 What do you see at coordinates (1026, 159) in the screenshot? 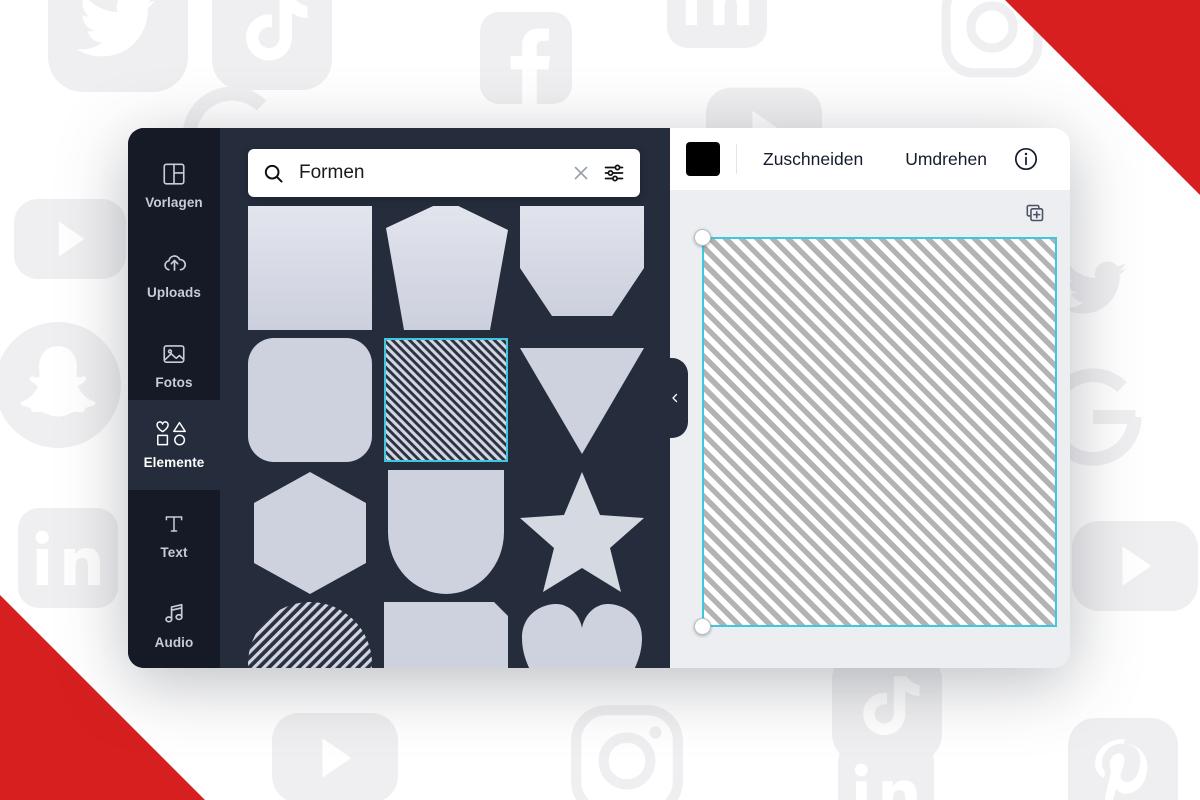
I see `info-circle-icon` at bounding box center [1026, 159].